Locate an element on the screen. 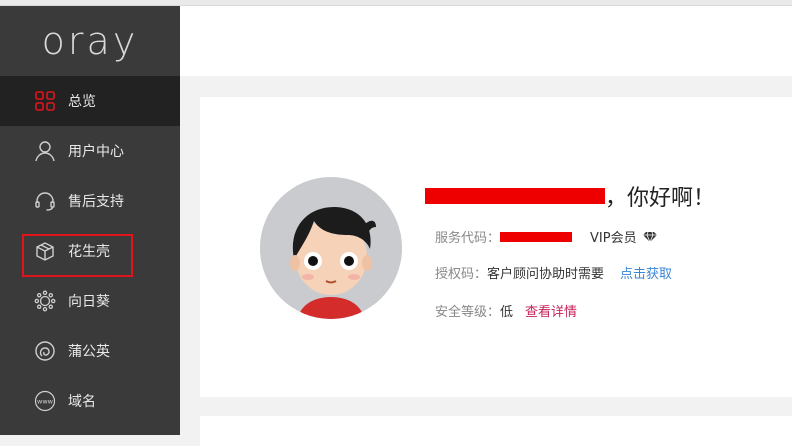 The height and width of the screenshot is (446, 792). security-level-row: 安全等级： 低 查看详情 is located at coordinates (506, 310).